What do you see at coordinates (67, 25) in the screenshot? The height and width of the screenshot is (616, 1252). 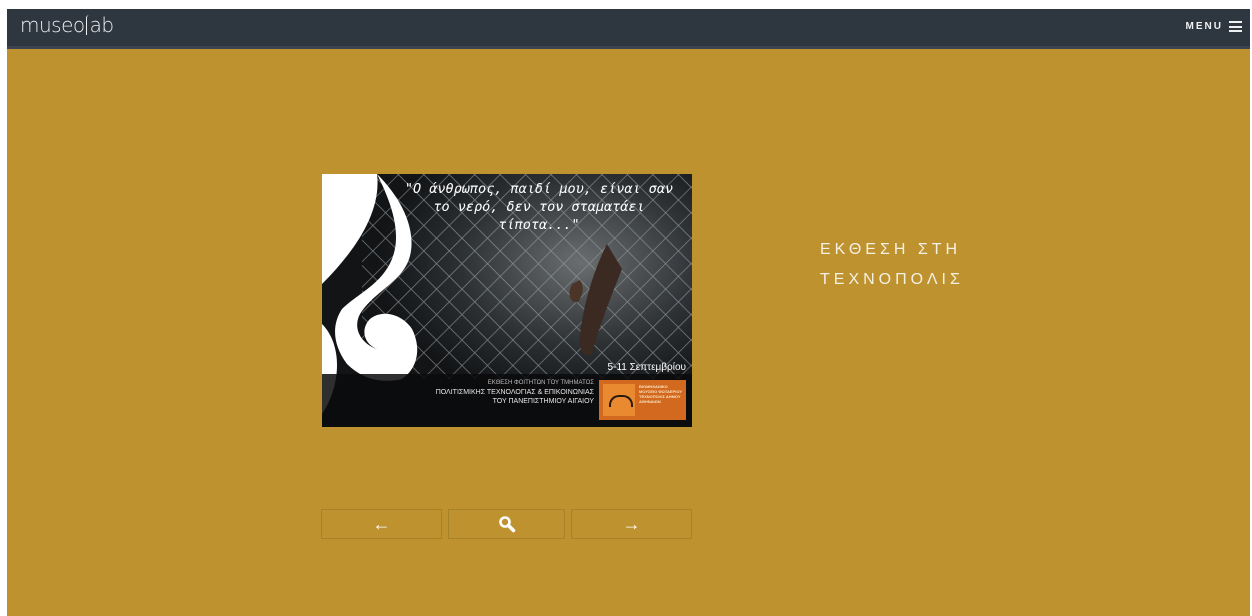 I see `museolab-logo: museo ab` at bounding box center [67, 25].